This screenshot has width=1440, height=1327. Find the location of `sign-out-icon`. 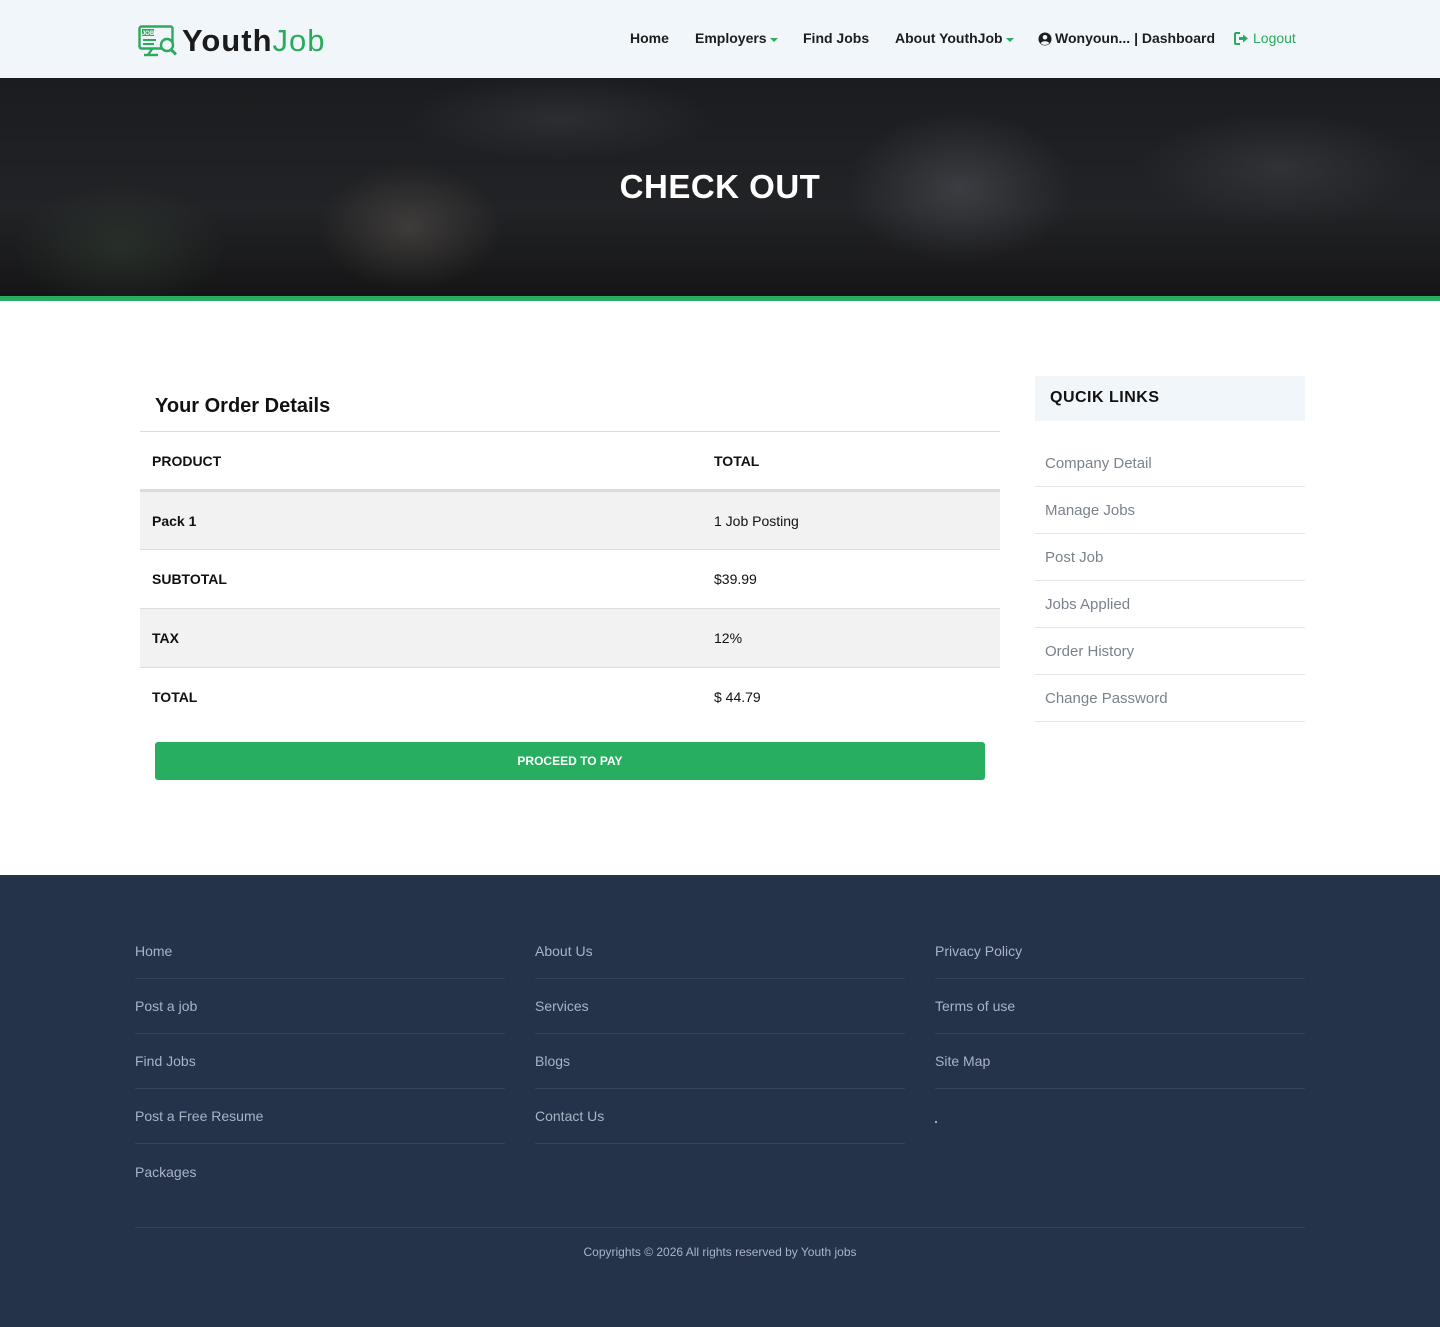

sign-out-icon is located at coordinates (1241, 38).